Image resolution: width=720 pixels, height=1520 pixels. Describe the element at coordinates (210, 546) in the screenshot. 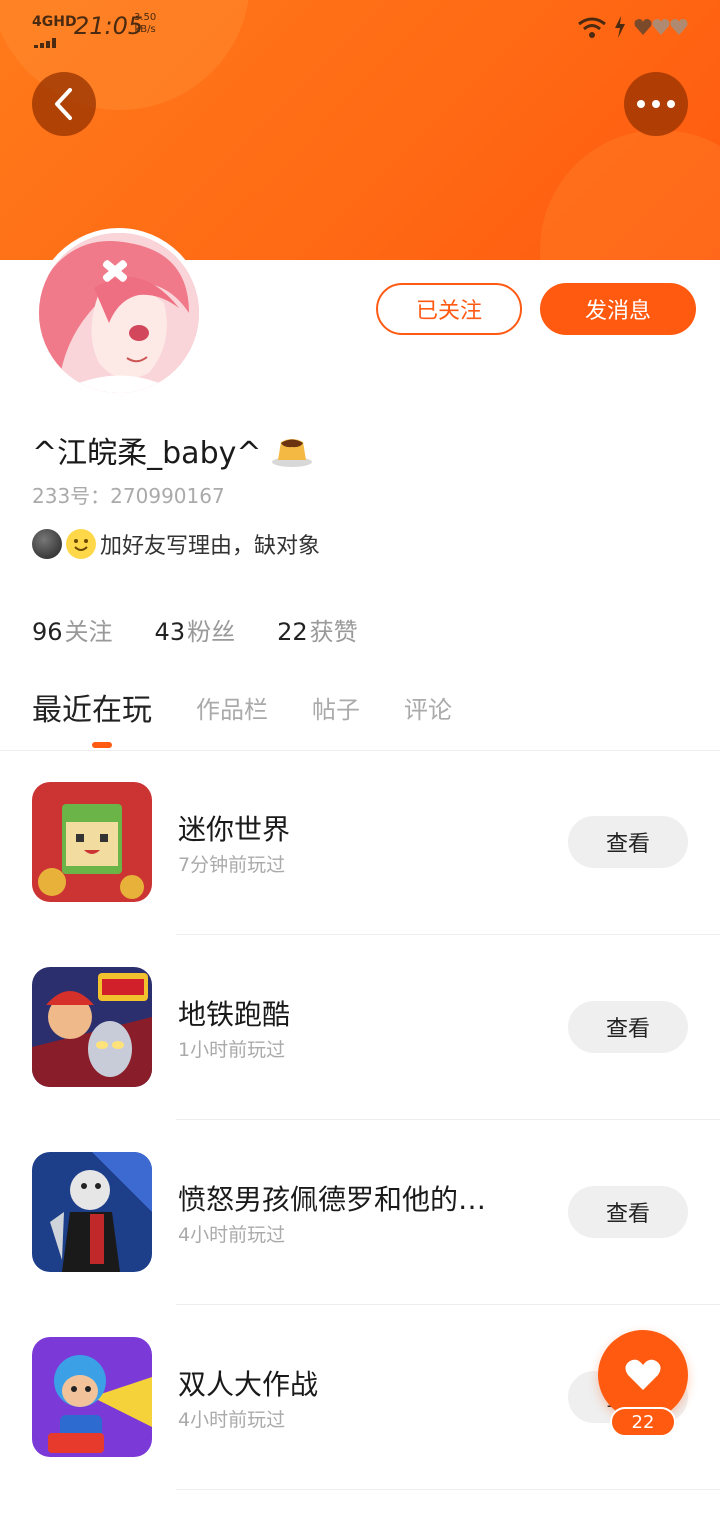

I see `bio-text: 加好友写理由，缺对象` at that location.